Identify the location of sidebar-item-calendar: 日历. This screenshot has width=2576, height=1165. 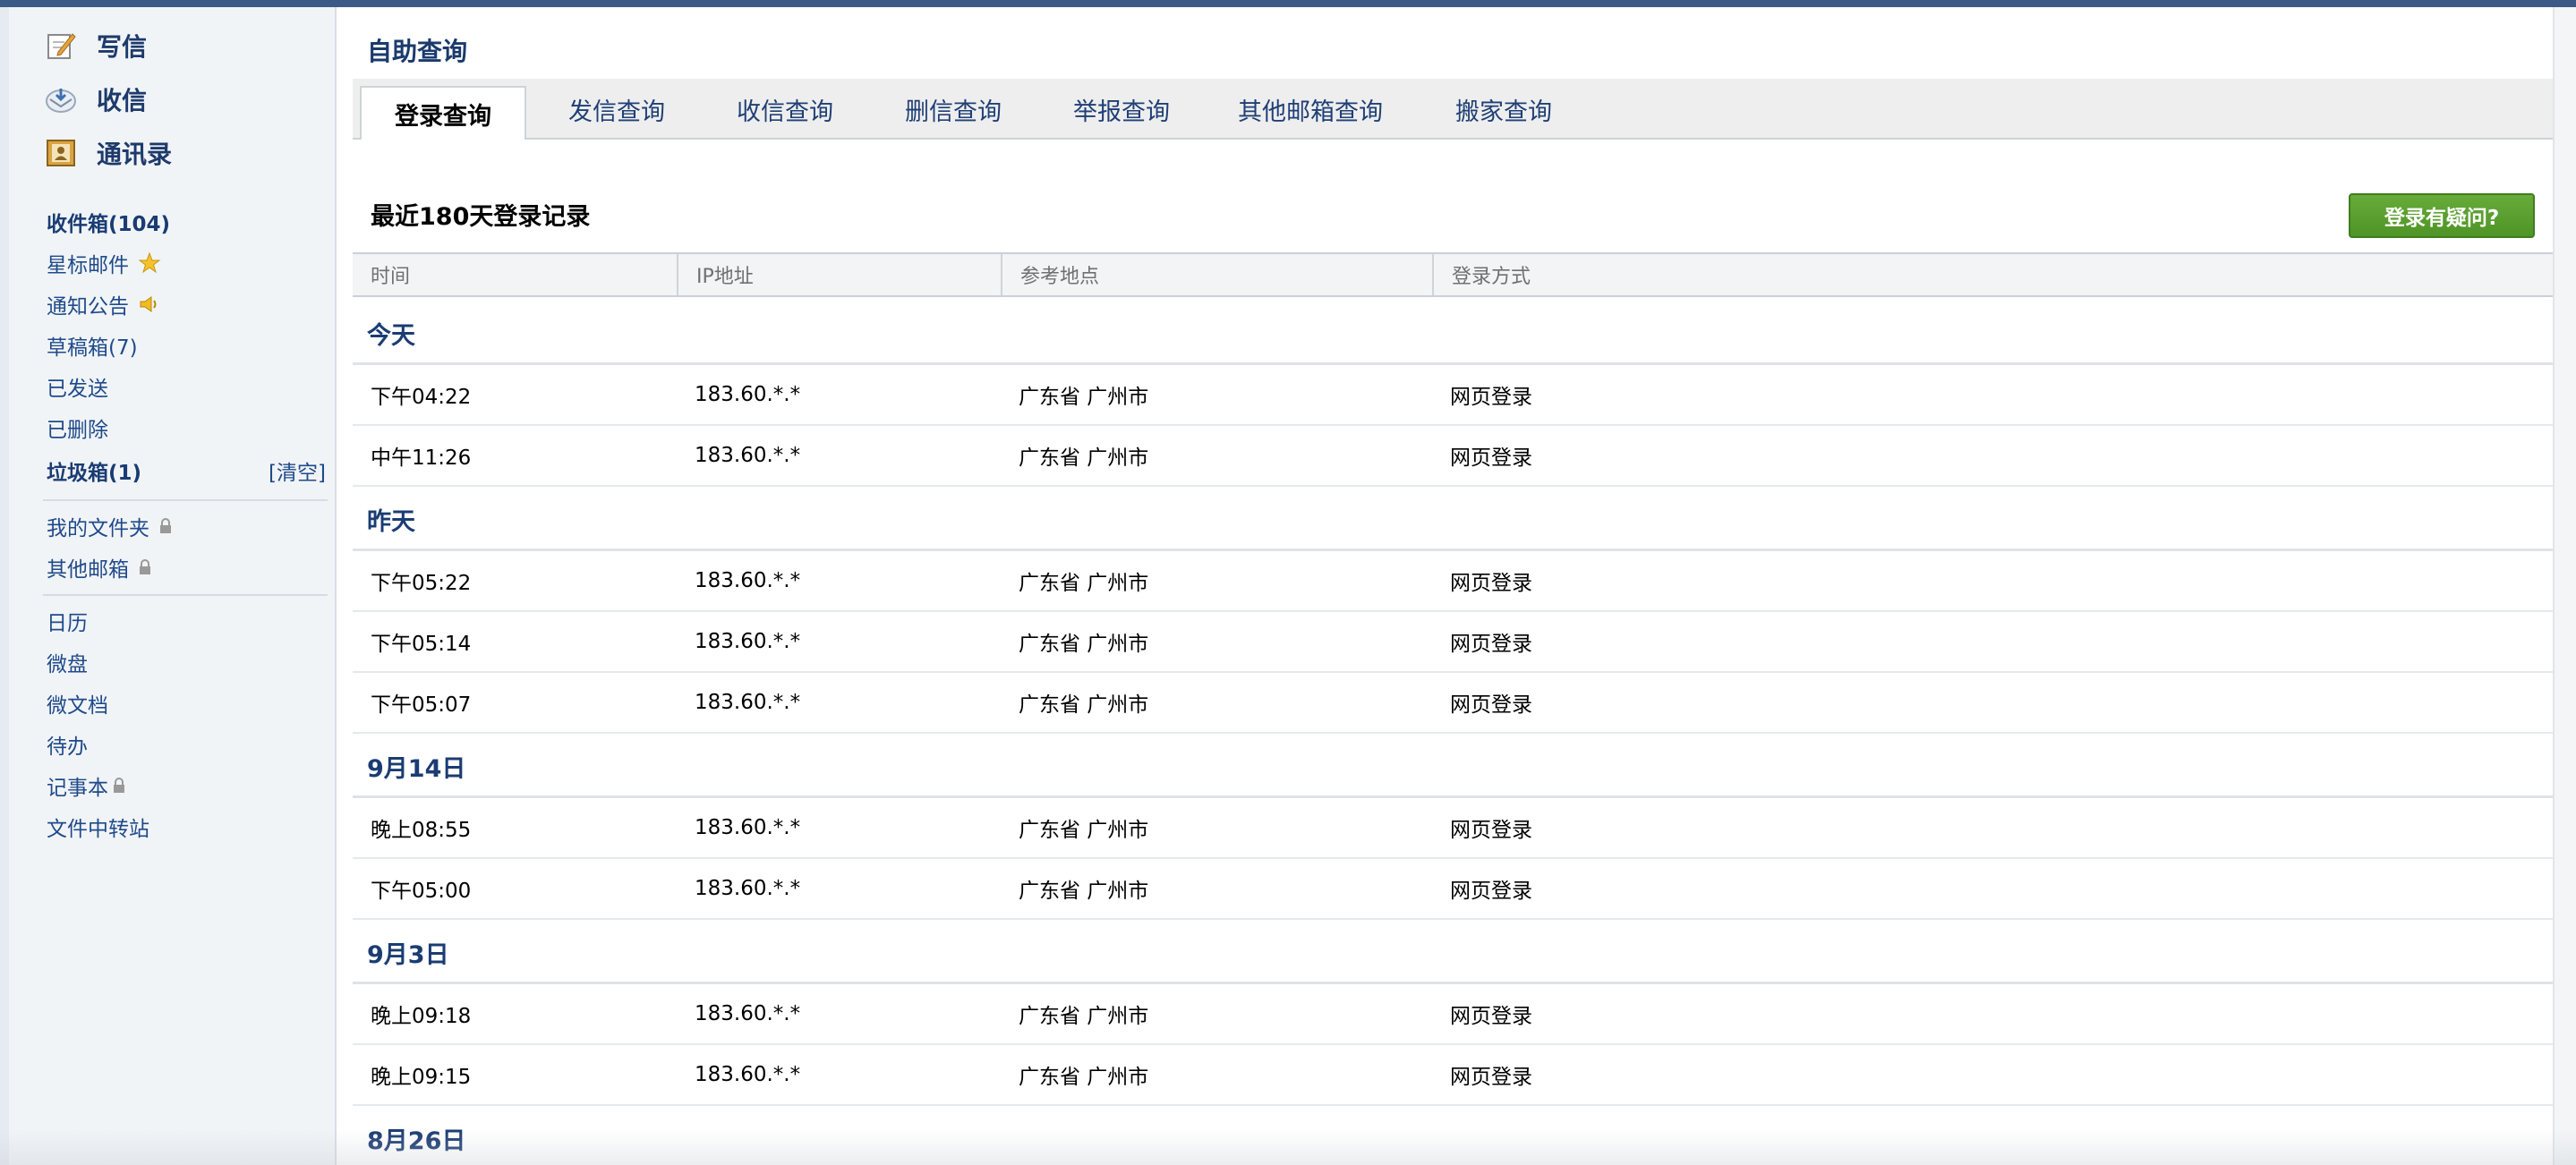
(67, 621).